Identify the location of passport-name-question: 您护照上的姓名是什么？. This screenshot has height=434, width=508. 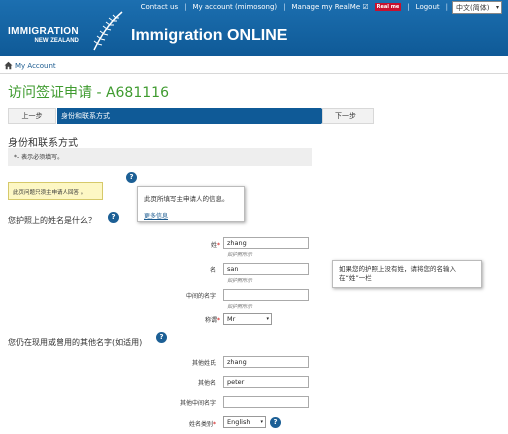
(52, 220).